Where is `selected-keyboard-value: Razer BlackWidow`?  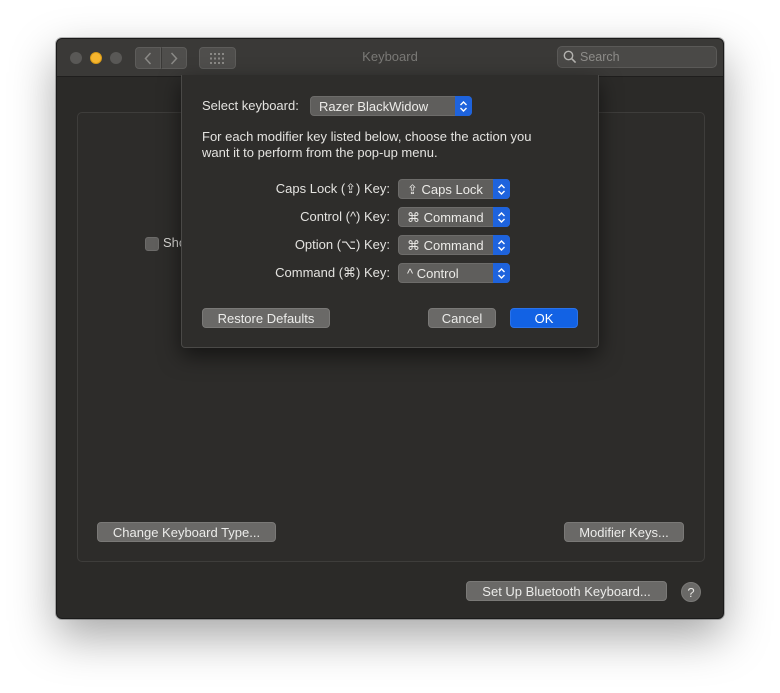 selected-keyboard-value: Razer BlackWidow is located at coordinates (374, 106).